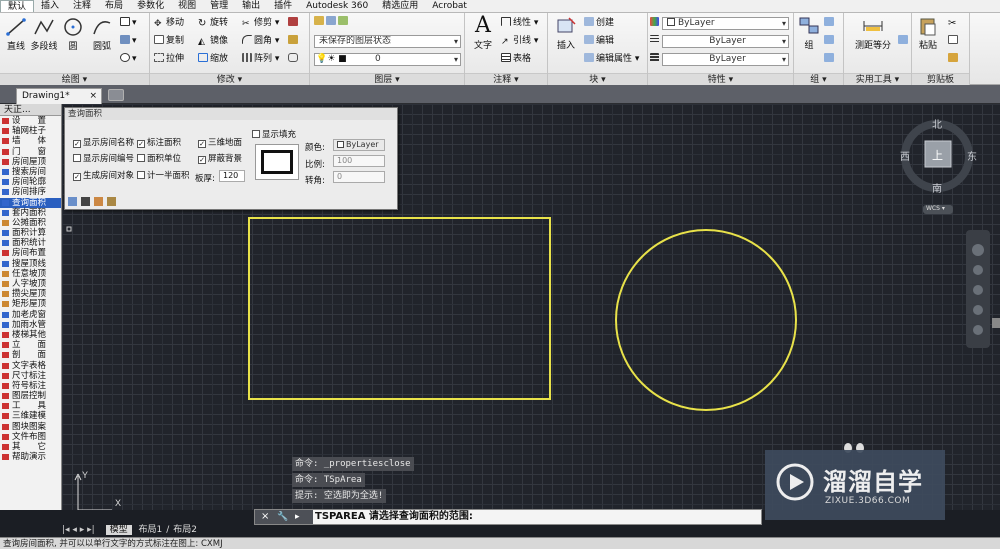 This screenshot has width=1000, height=549. What do you see at coordinates (159, 143) in the screenshot?
I see `mark-area-checkbox: ✓ 标注面积` at bounding box center [159, 143].